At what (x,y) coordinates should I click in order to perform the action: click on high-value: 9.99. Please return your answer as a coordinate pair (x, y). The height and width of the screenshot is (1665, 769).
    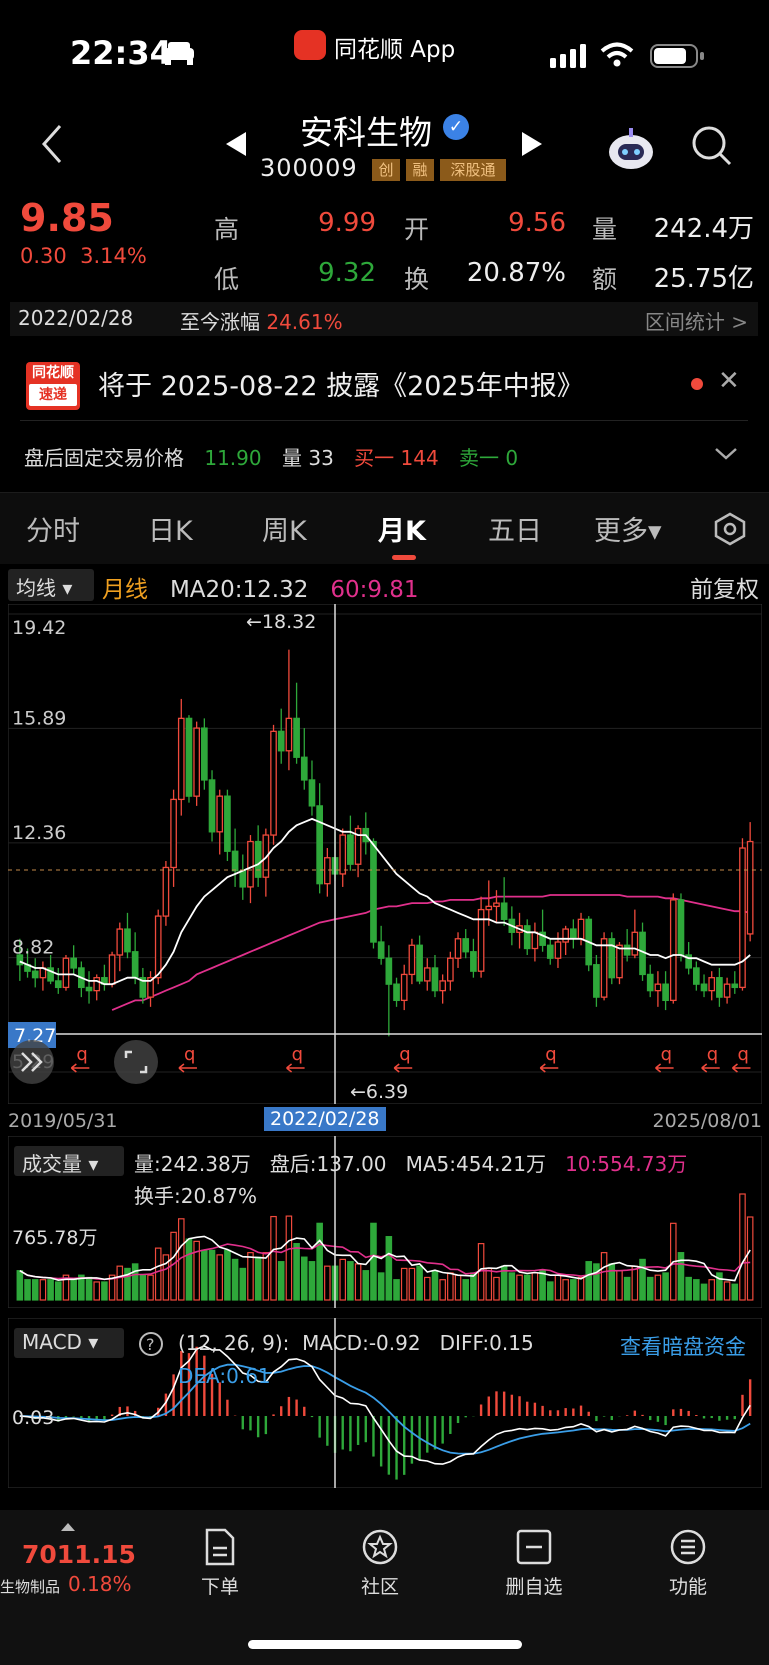
    Looking at the image, I should click on (347, 223).